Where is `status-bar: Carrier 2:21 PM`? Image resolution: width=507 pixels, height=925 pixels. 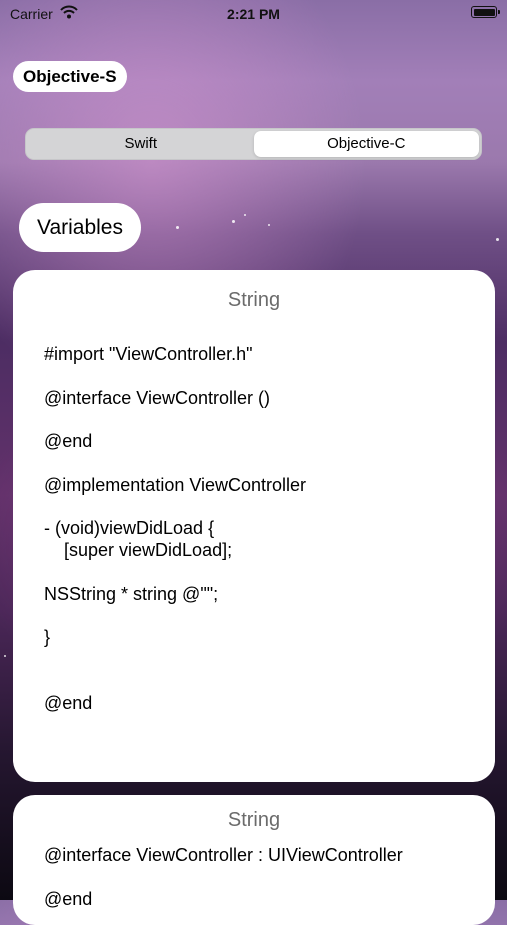 status-bar: Carrier 2:21 PM is located at coordinates (253, 15).